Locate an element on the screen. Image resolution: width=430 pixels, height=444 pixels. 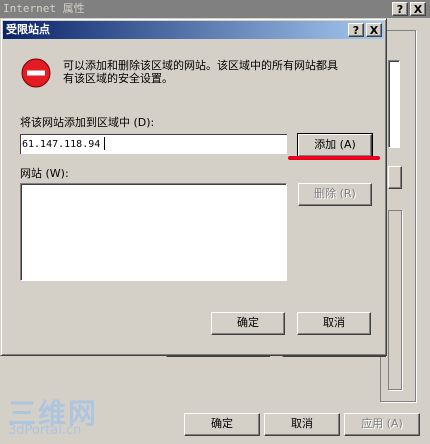
dialog-cancel-button: 取消 is located at coordinates (334, 323).